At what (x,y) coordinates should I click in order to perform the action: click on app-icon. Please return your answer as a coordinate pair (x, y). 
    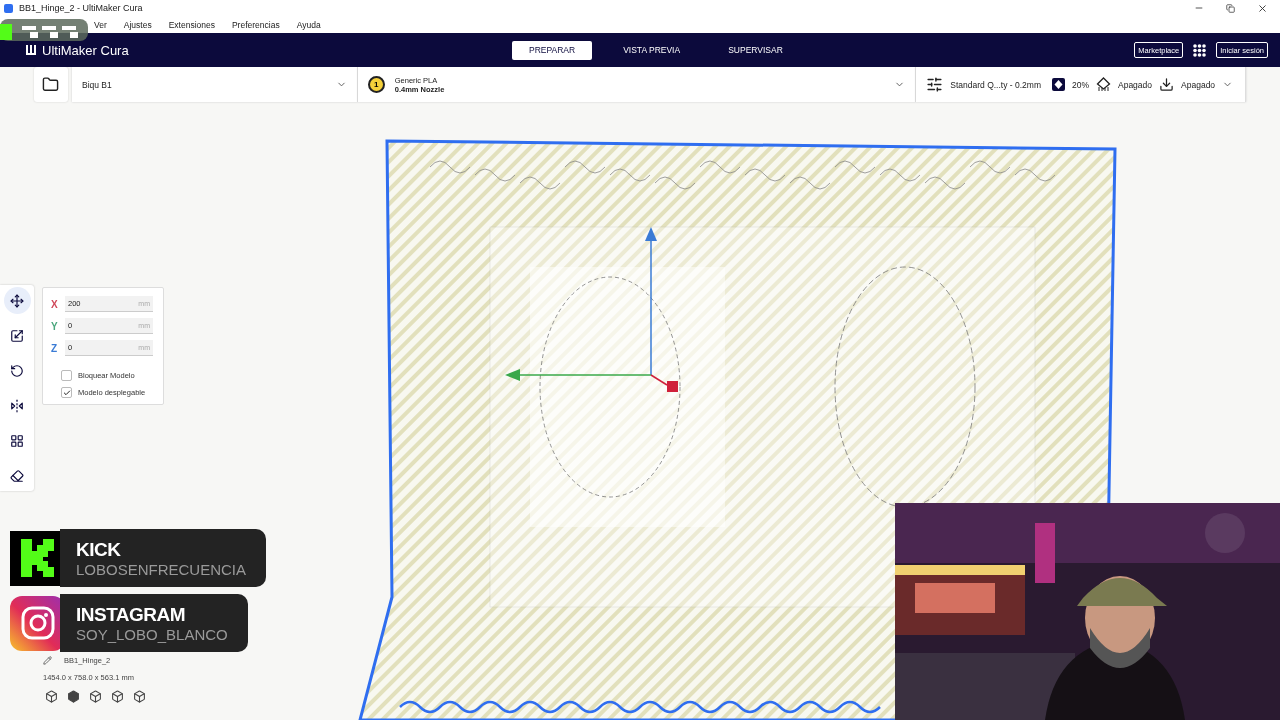
    Looking at the image, I should click on (8, 8).